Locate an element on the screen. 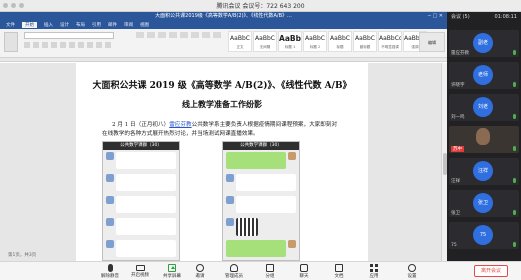  participant-name: 张卫 is located at coordinates (455, 213).